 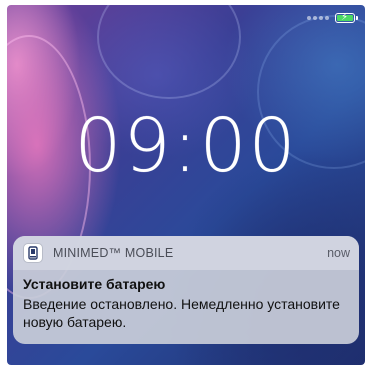 What do you see at coordinates (186, 253) in the screenshot?
I see `notification-header: MINIMED™ MOBILE now` at bounding box center [186, 253].